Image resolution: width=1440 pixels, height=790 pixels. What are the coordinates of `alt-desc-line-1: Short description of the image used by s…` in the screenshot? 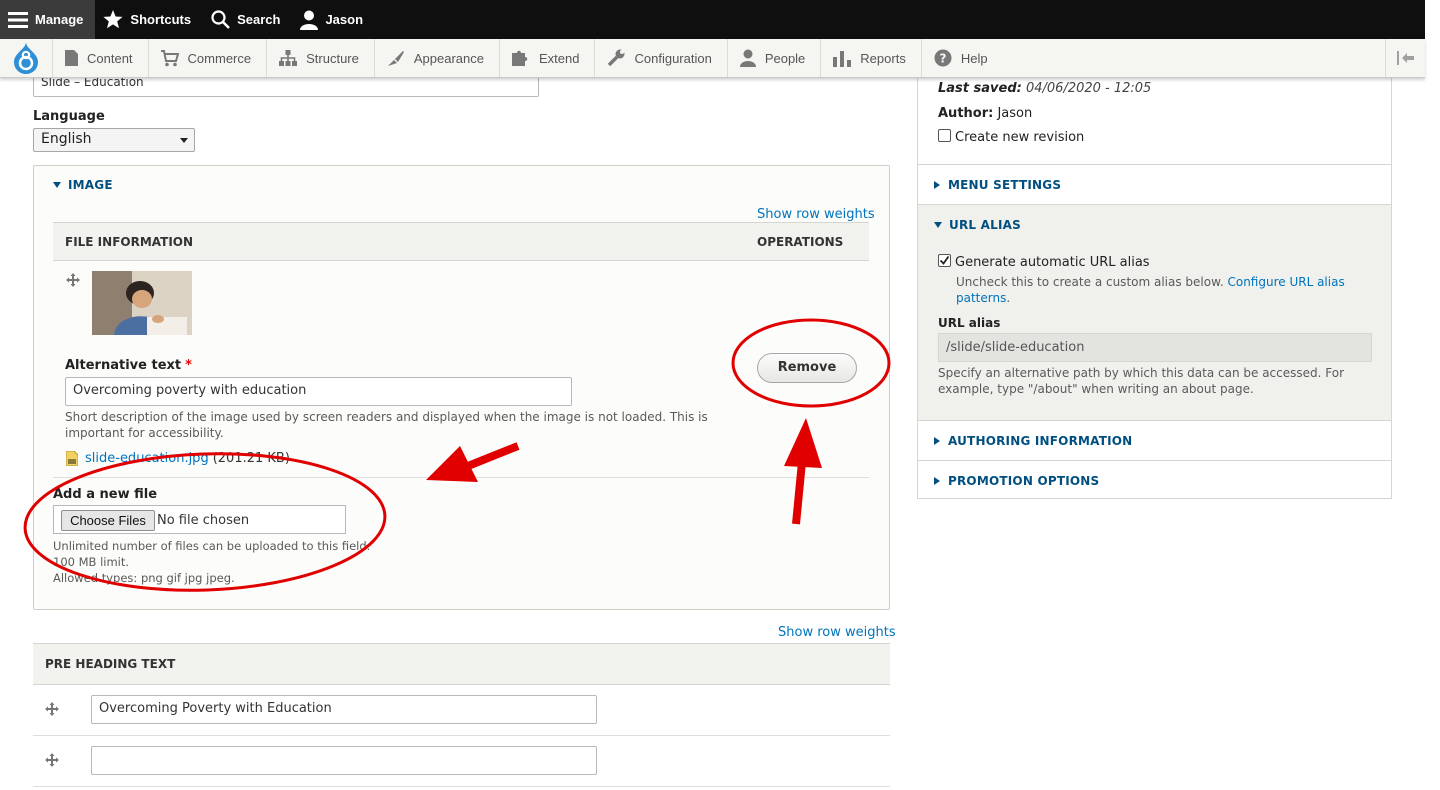 It's located at (386, 417).